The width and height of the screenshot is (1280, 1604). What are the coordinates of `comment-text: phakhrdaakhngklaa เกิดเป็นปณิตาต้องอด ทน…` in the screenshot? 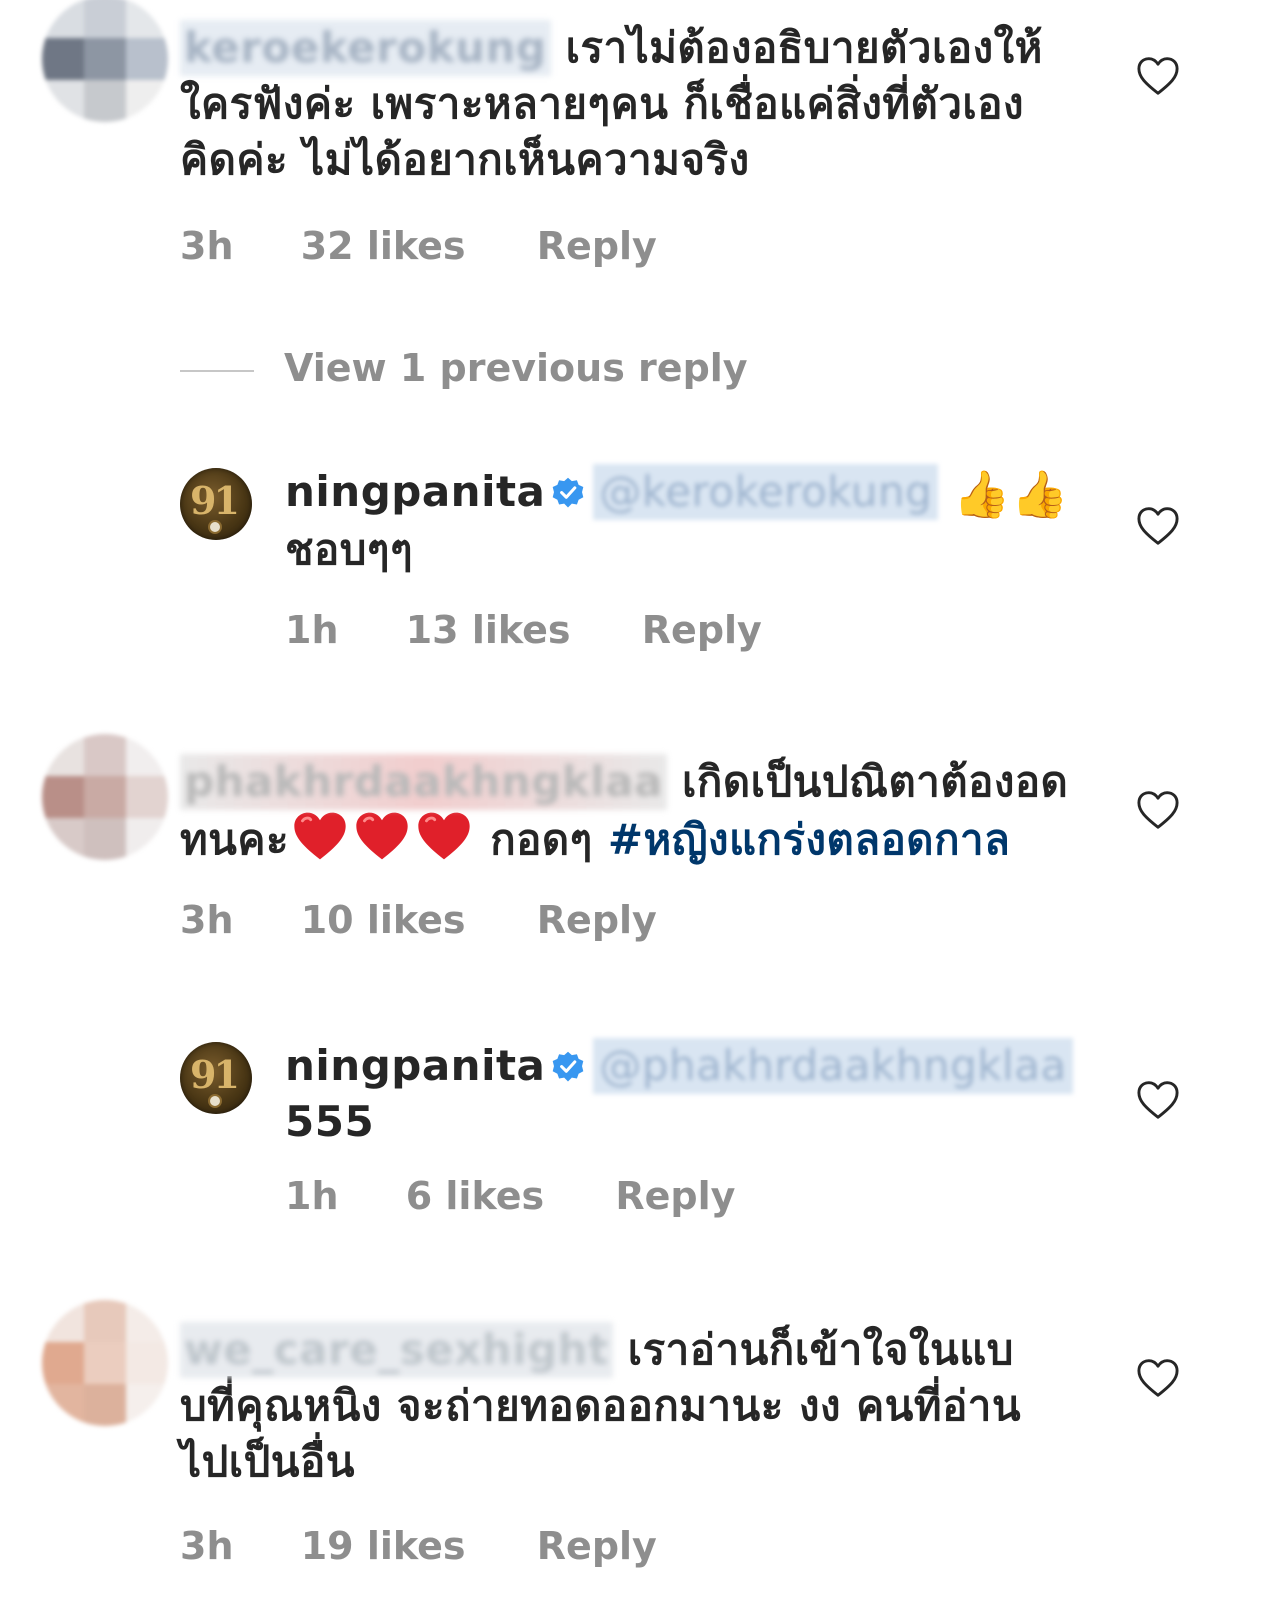 It's located at (624, 811).